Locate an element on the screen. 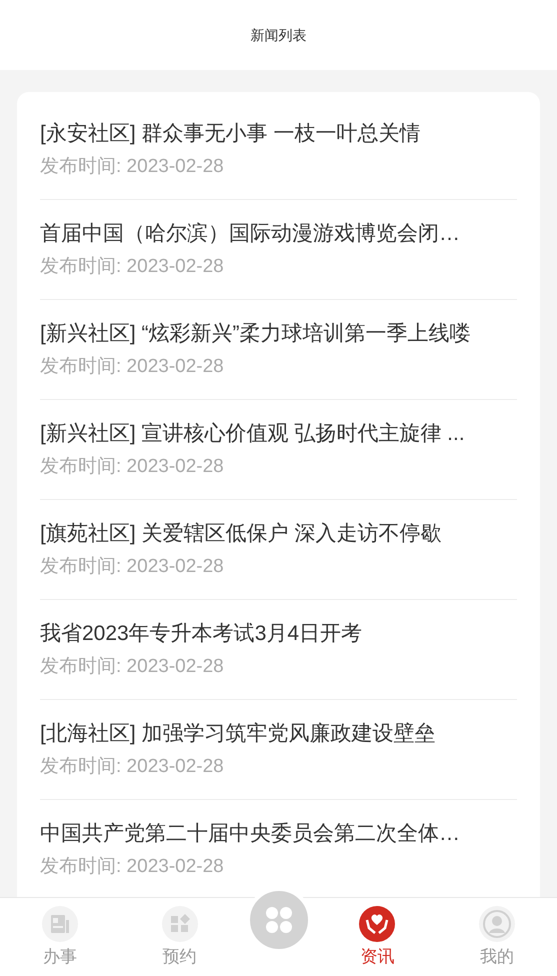 This screenshot has width=557, height=976. user-icon is located at coordinates (497, 924).